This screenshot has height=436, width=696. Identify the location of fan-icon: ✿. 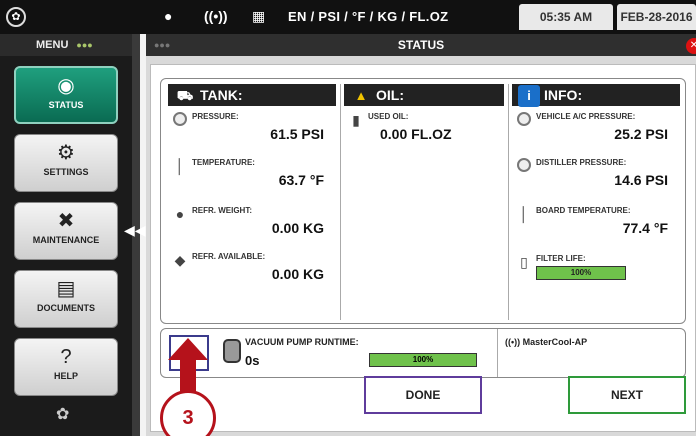
(63, 414).